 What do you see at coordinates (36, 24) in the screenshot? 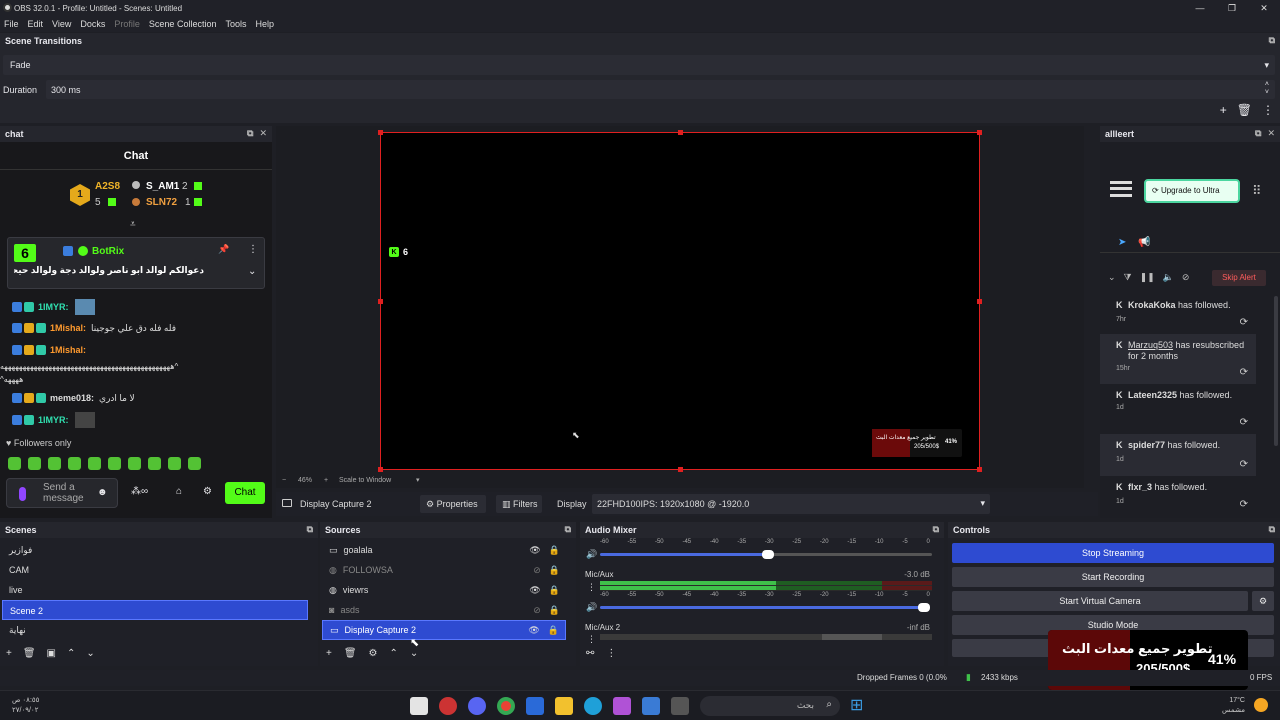
I see `menu-edit: Edit` at bounding box center [36, 24].